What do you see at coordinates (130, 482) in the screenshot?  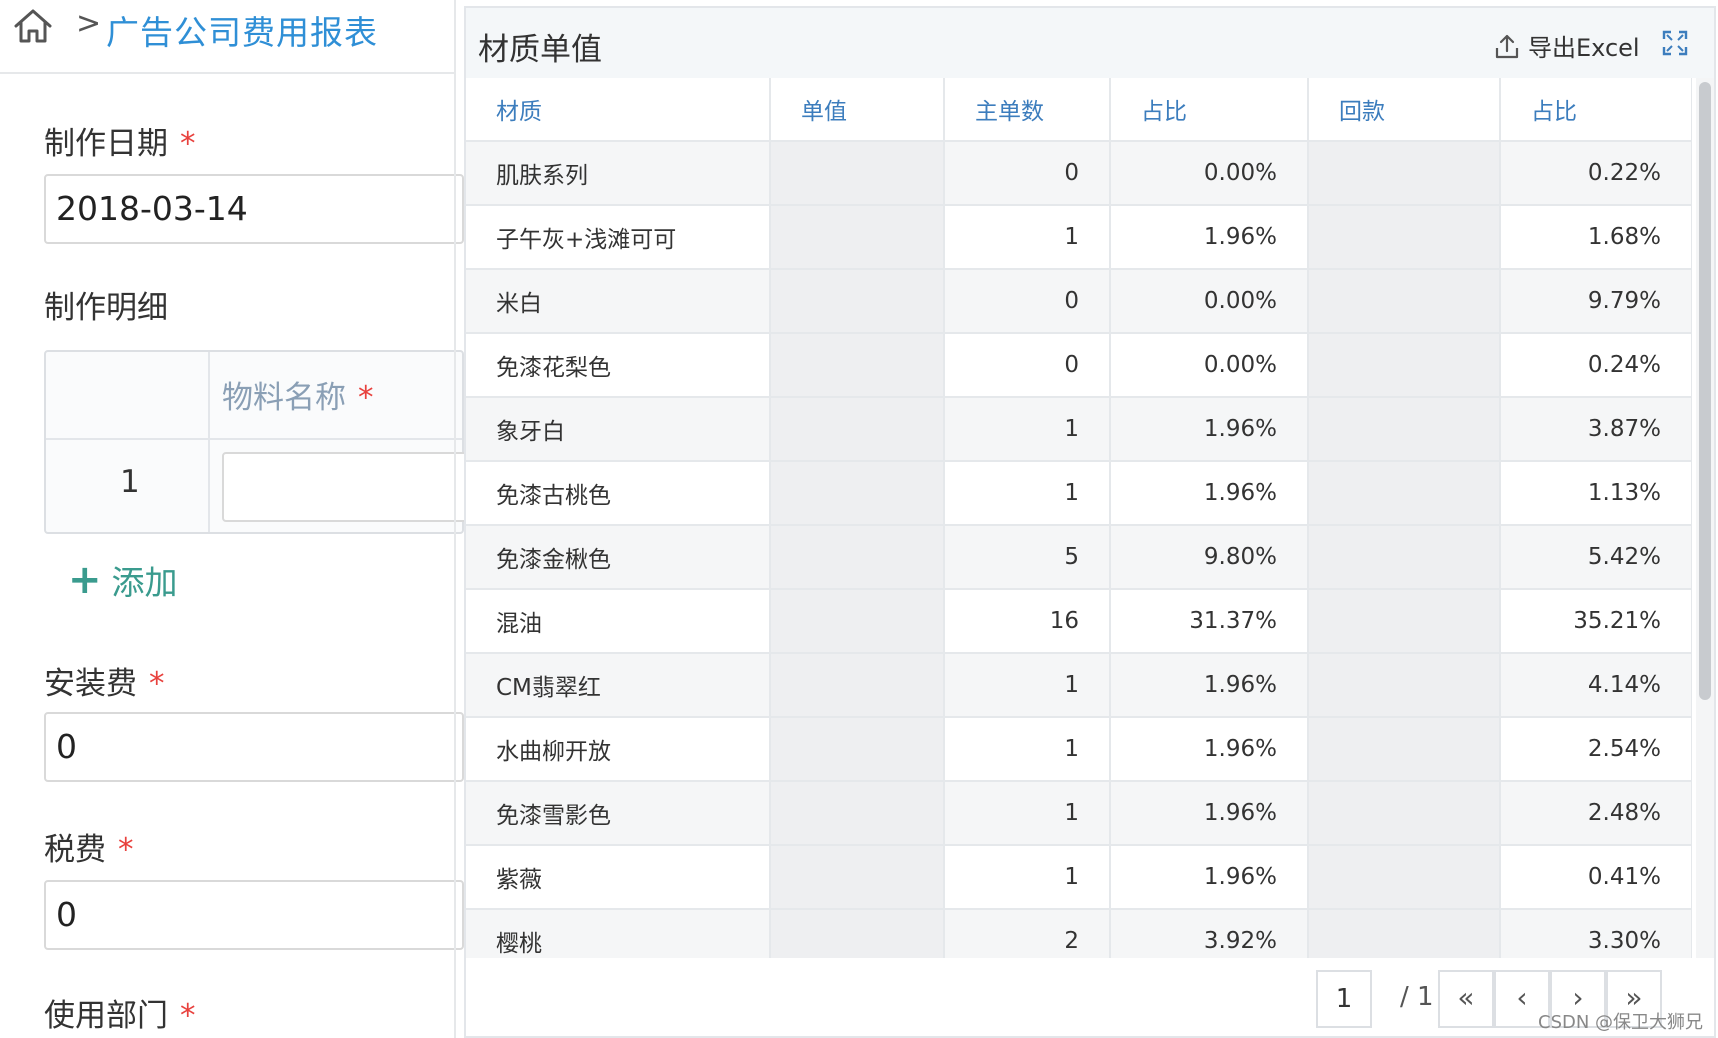 I see `detail-row-index: 1` at bounding box center [130, 482].